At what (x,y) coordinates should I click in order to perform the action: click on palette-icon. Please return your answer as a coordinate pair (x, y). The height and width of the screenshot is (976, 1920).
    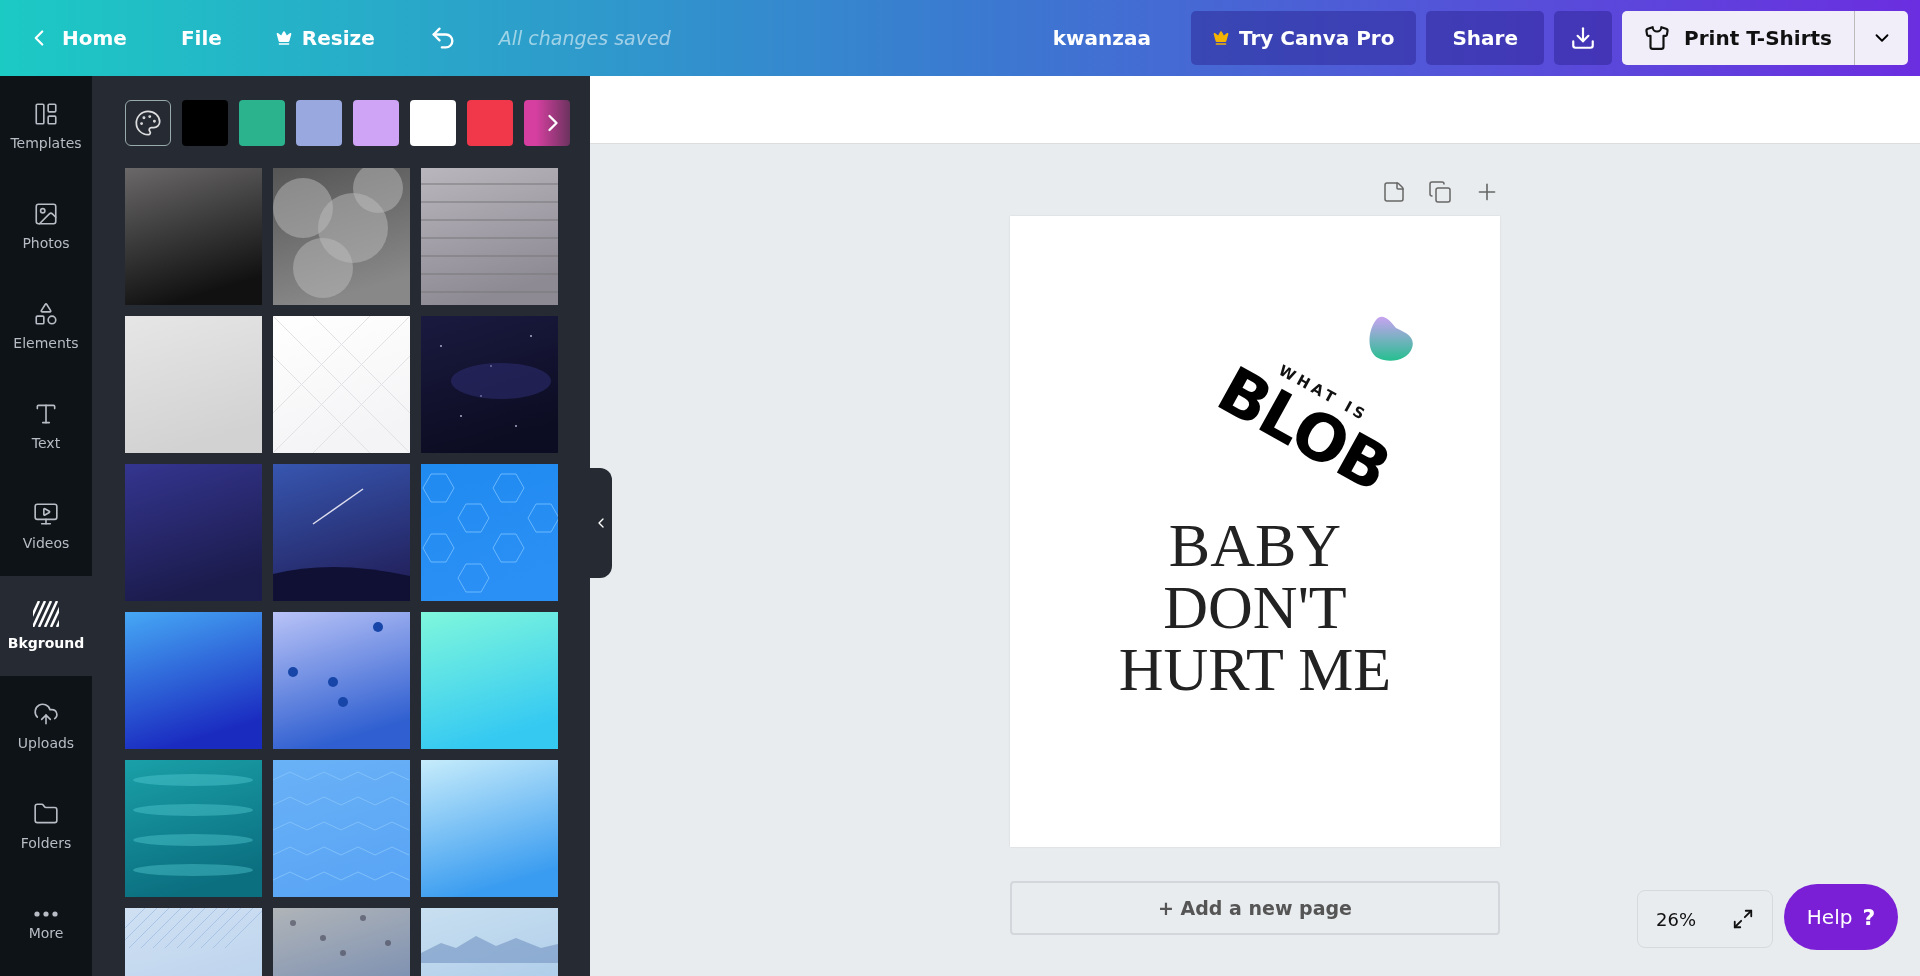
    Looking at the image, I should click on (148, 123).